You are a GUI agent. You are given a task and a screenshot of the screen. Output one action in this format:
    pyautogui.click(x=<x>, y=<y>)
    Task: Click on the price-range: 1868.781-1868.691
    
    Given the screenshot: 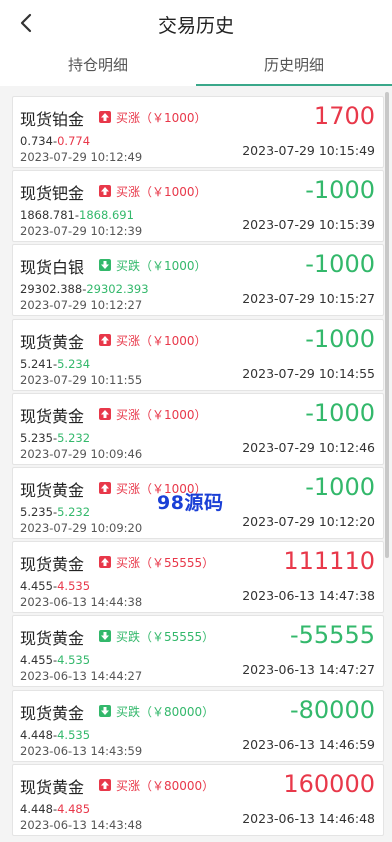 What is the action you would take?
    pyautogui.click(x=77, y=215)
    